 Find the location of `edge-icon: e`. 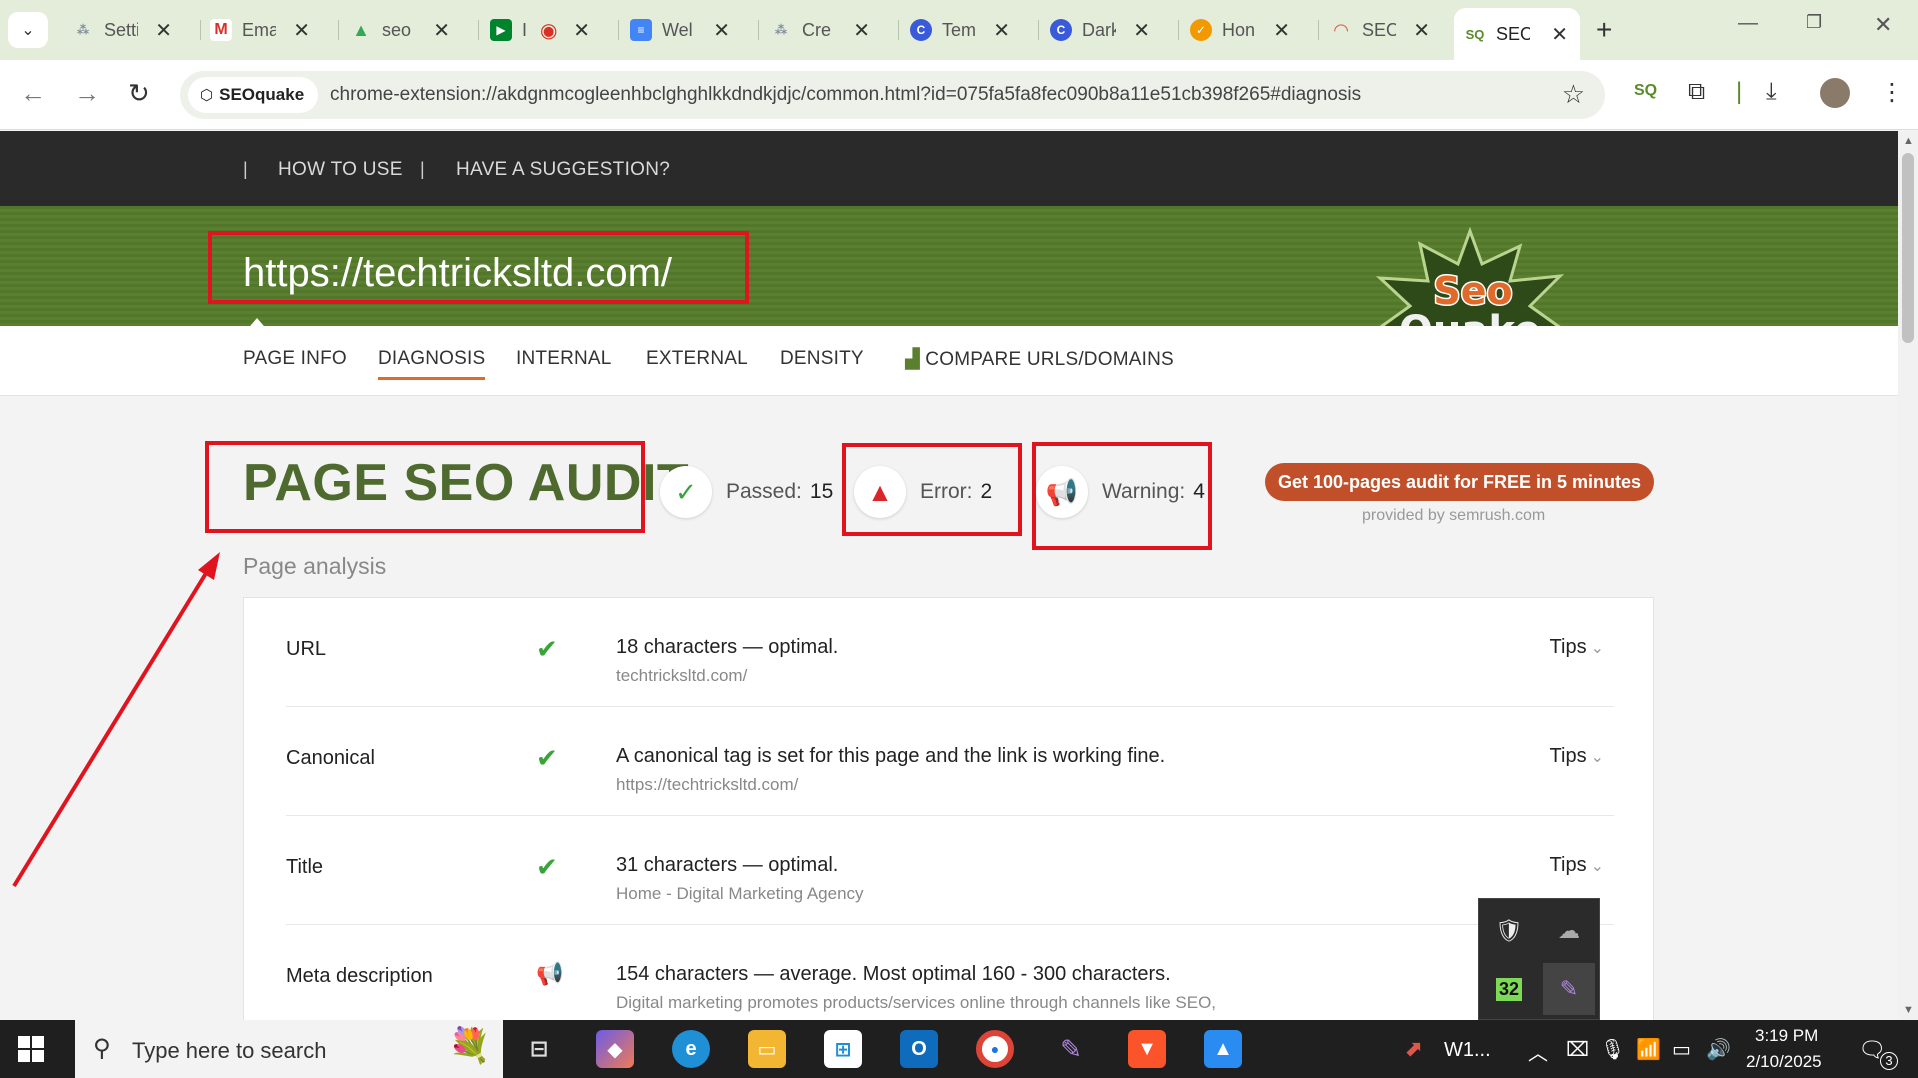

edge-icon: e is located at coordinates (691, 1049).